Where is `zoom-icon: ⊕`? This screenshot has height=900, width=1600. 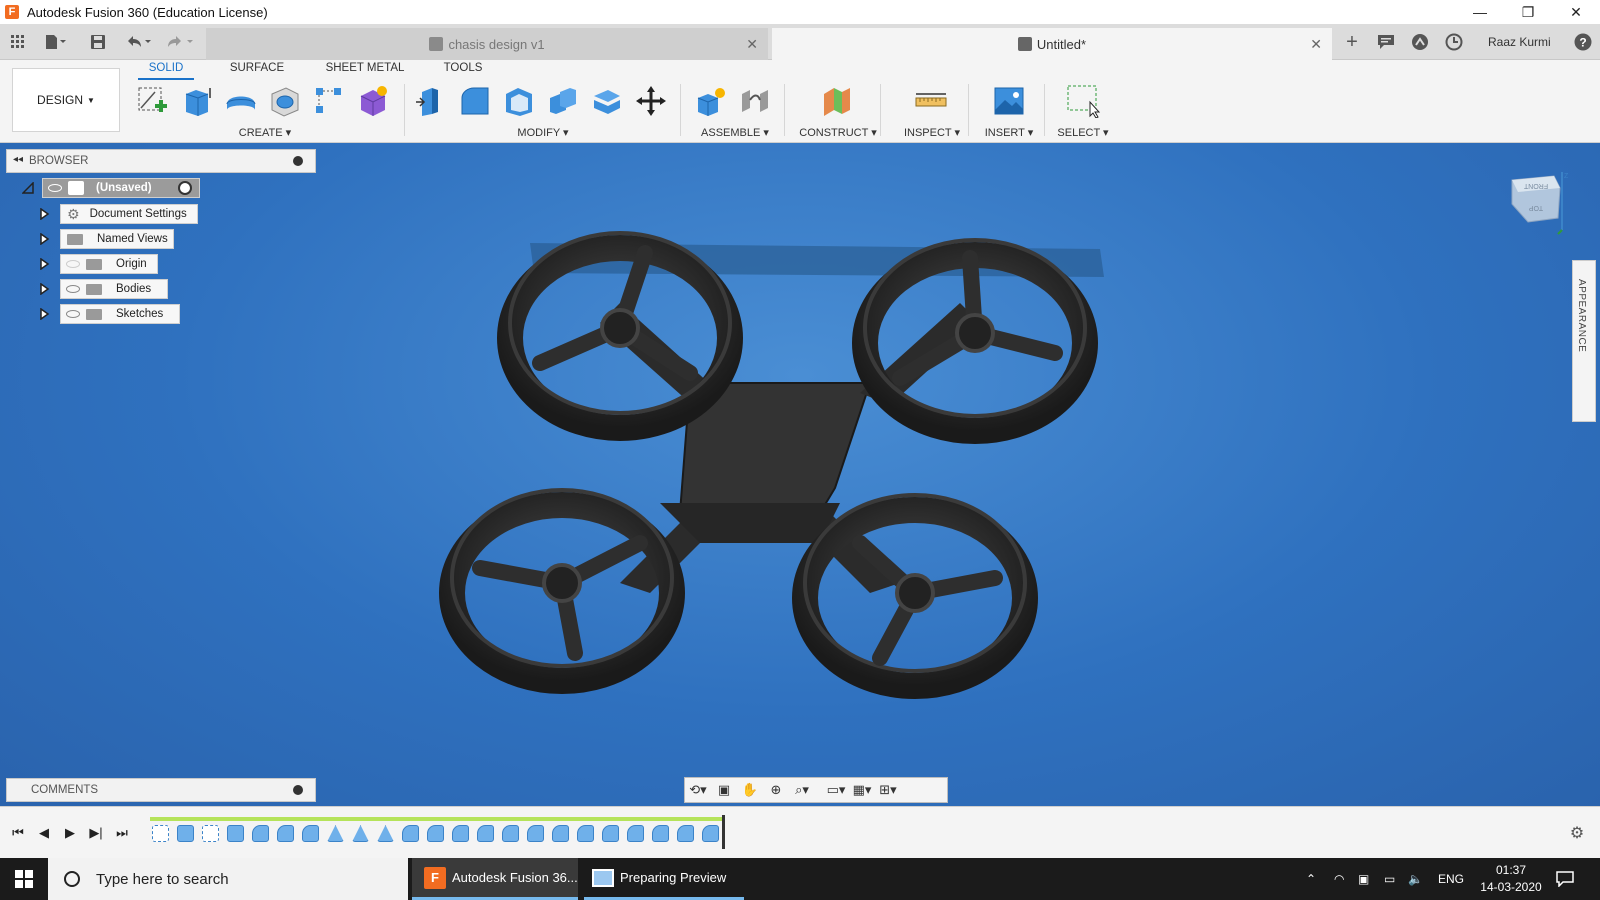
zoom-icon: ⊕ is located at coordinates (776, 790).